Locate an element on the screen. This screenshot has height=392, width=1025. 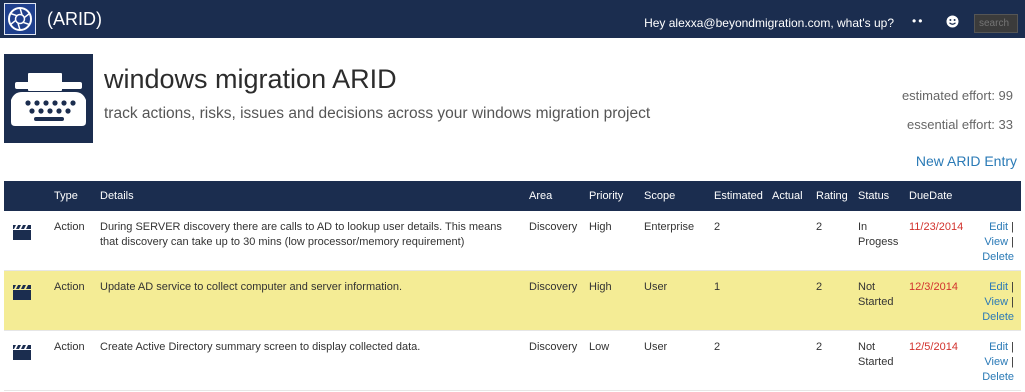
column-header-status: Status is located at coordinates (873, 196).